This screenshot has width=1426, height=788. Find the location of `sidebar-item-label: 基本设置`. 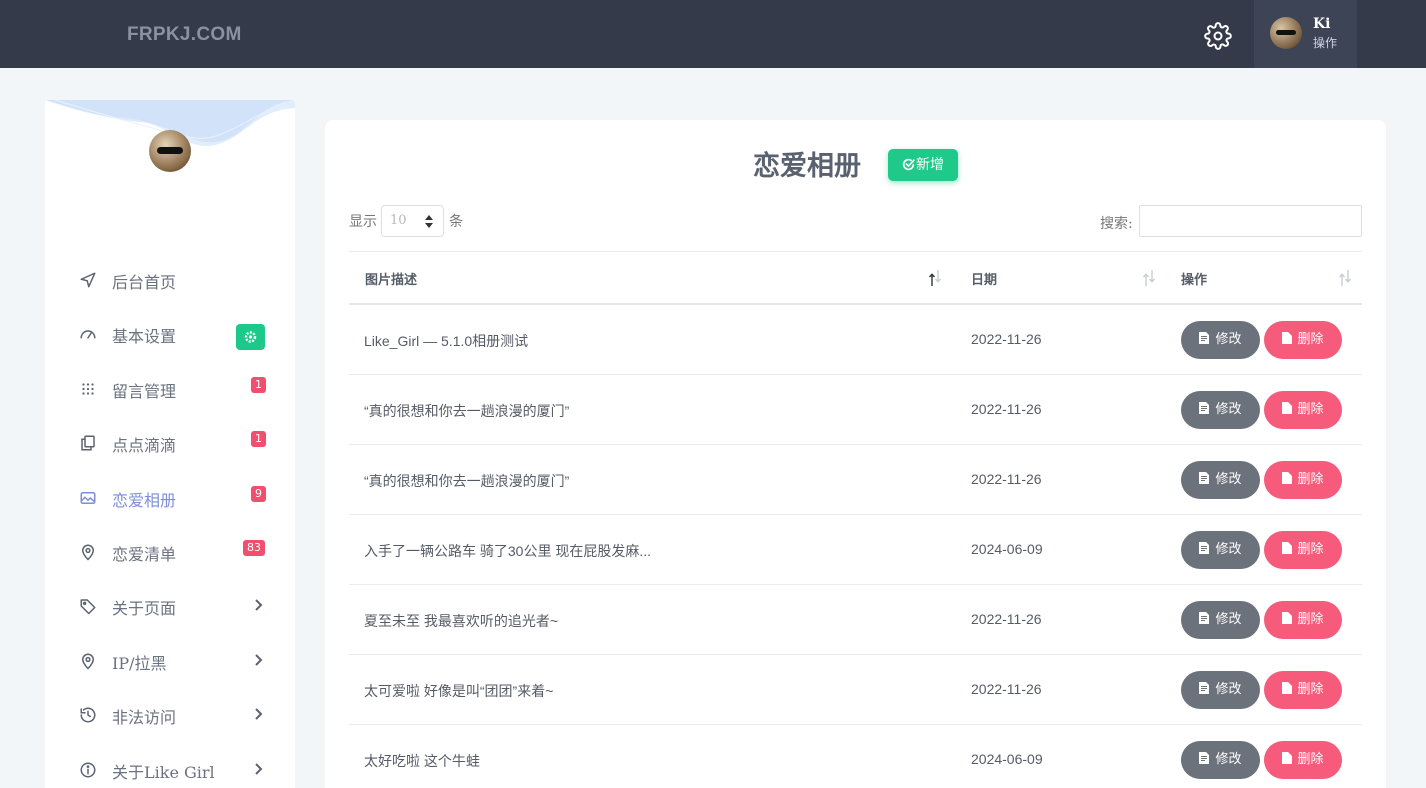

sidebar-item-label: 基本设置 is located at coordinates (144, 336).